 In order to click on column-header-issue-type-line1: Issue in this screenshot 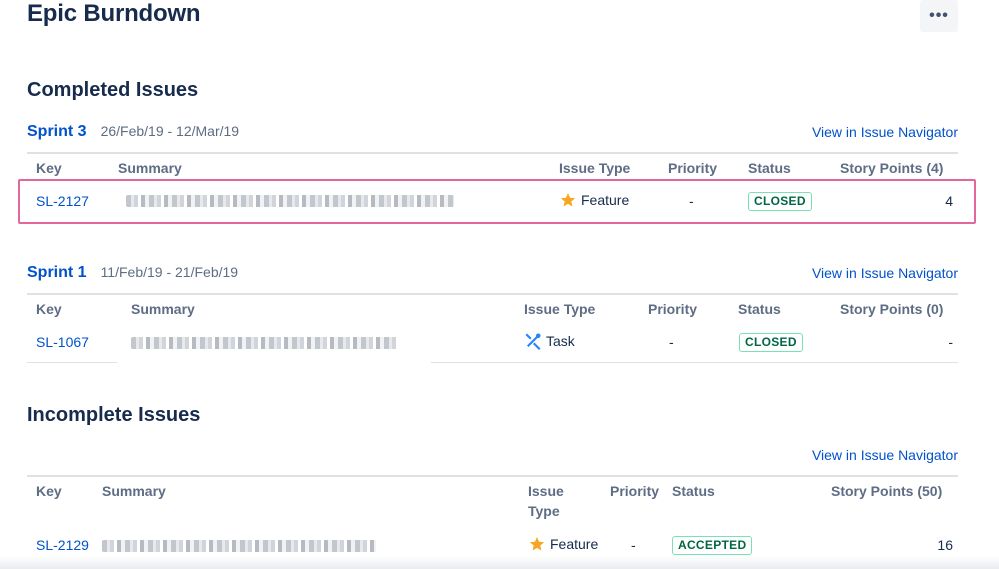, I will do `click(546, 491)`.